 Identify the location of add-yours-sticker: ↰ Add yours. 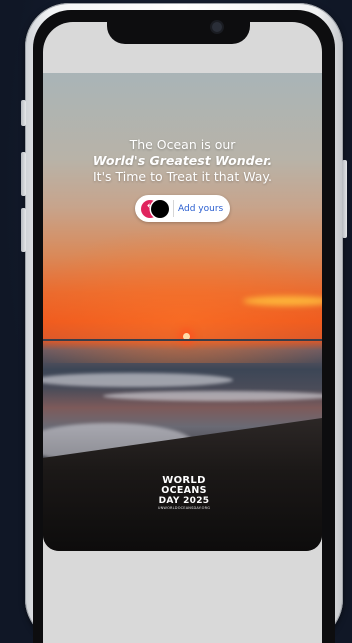
(182, 208).